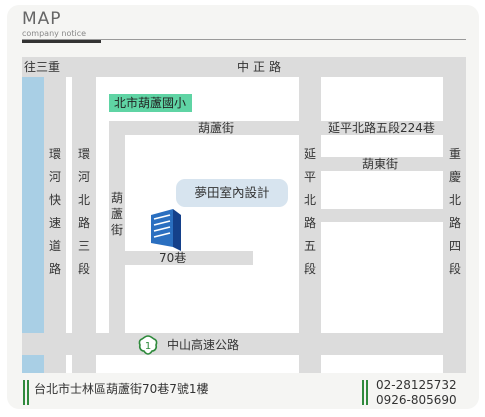 Image resolution: width=485 pixels, height=417 pixels. I want to click on vchar: 平, so click(309, 177).